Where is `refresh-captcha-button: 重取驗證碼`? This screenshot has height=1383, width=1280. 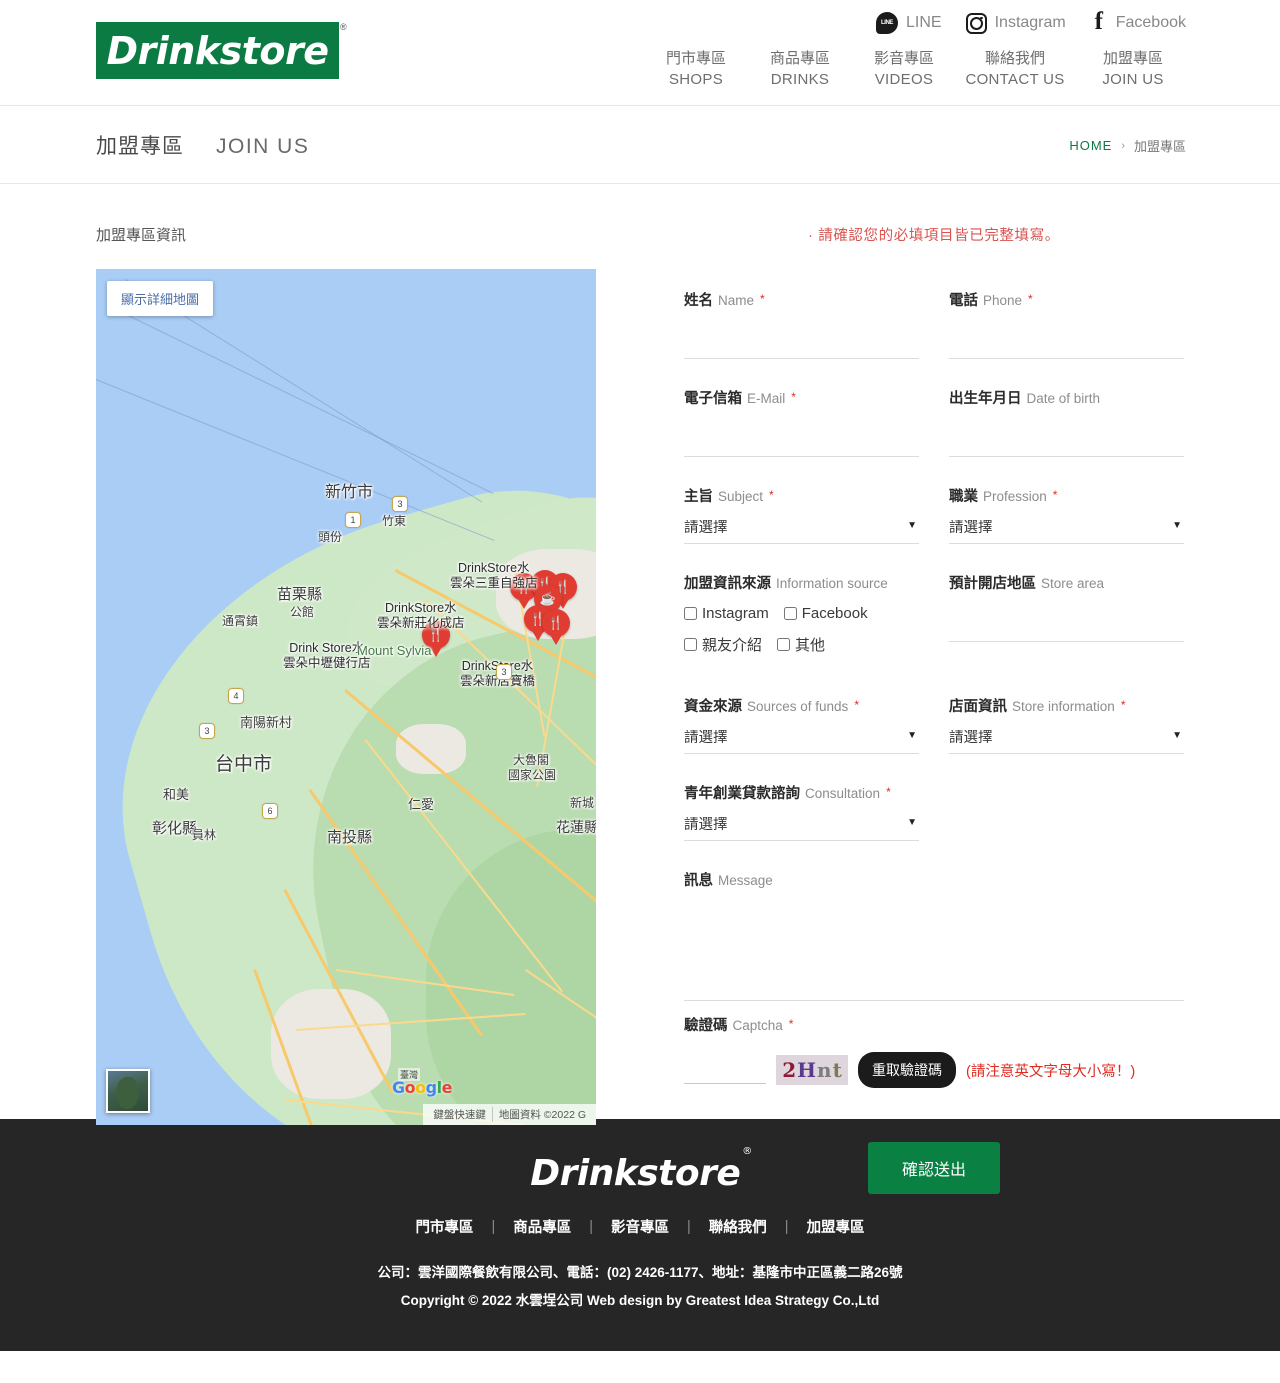 refresh-captcha-button: 重取驗證碼 is located at coordinates (907, 1070).